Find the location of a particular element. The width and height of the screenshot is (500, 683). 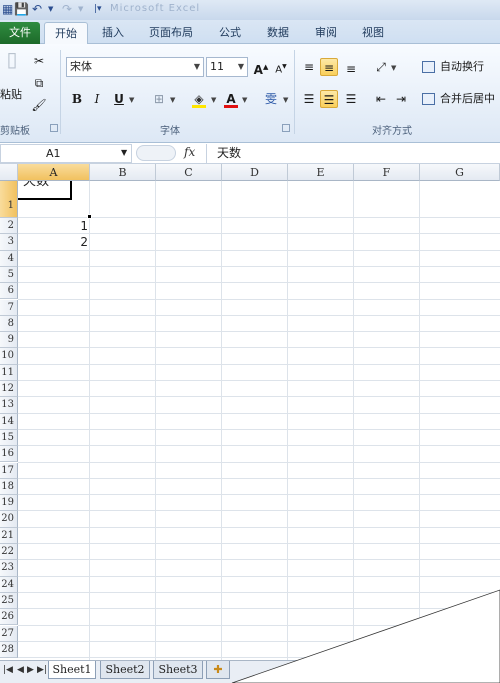

row-header: 27 is located at coordinates (9, 633).